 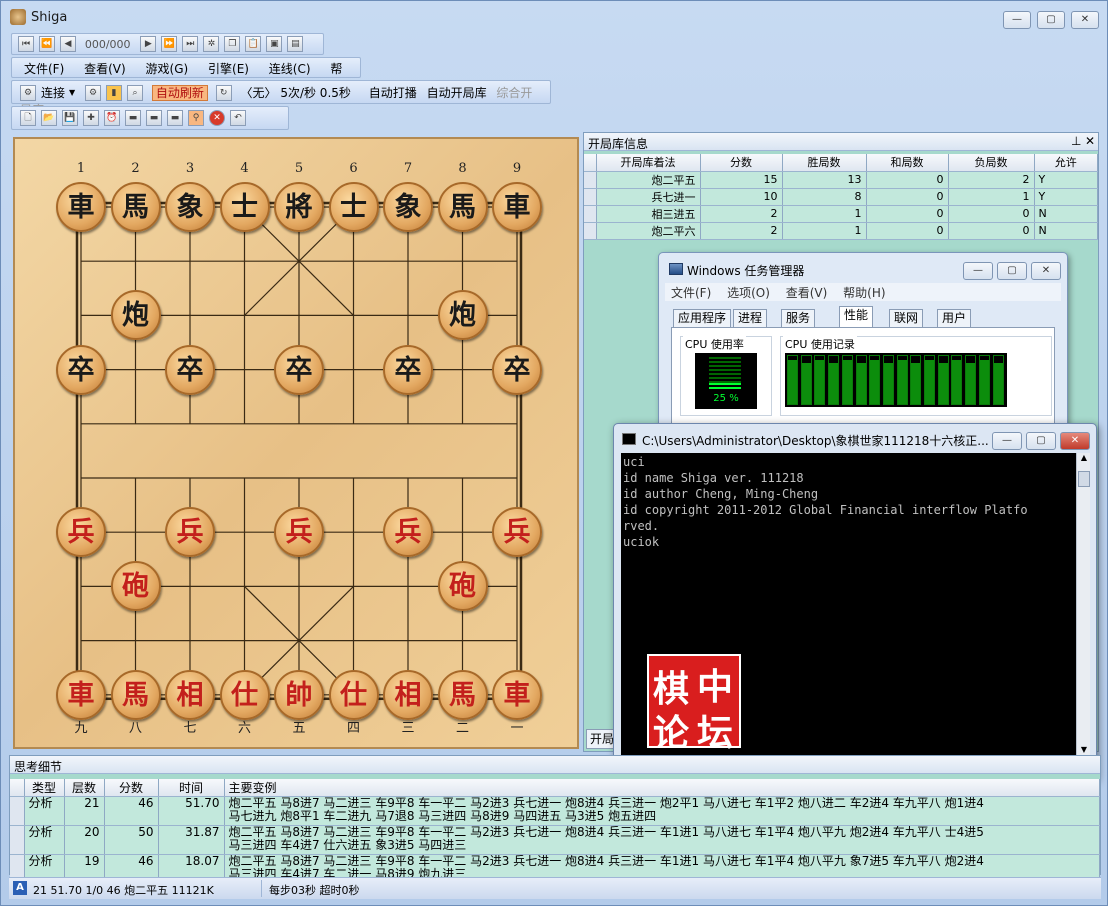 I want to click on next-move-icon: ▶, so click(x=148, y=44).